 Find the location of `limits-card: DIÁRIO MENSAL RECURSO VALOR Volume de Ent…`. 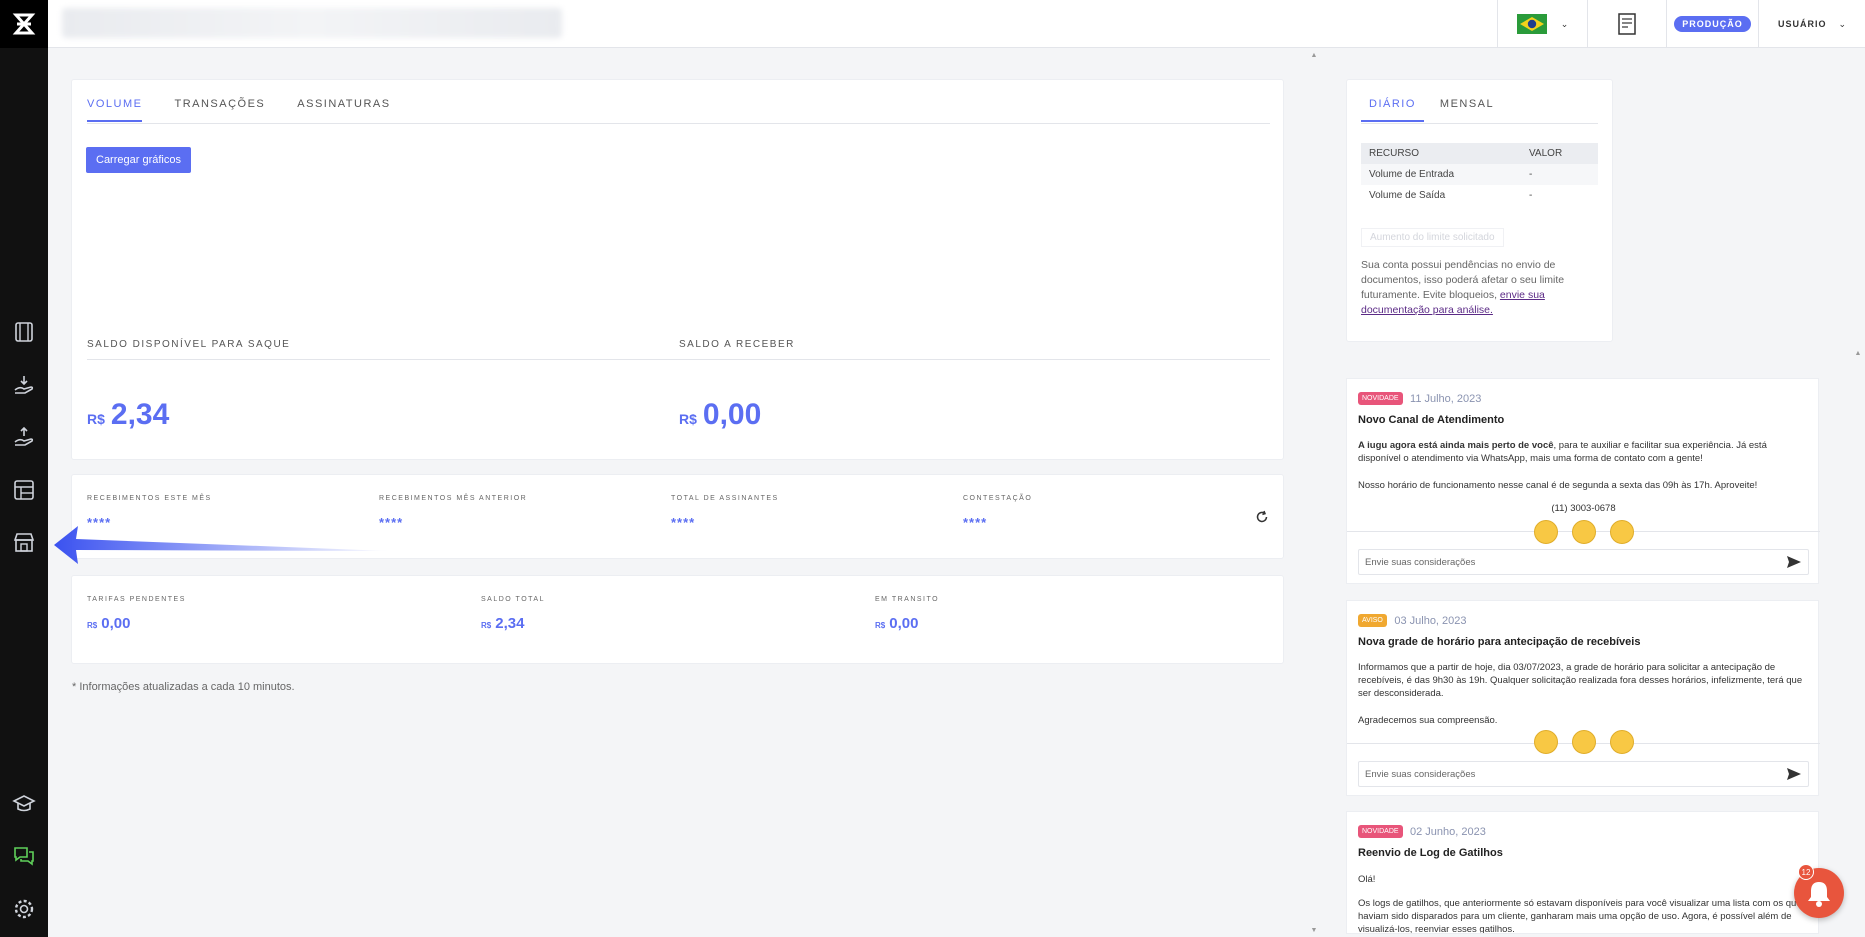

limits-card: DIÁRIO MENSAL RECURSO VALOR Volume de Ent… is located at coordinates (1479, 210).